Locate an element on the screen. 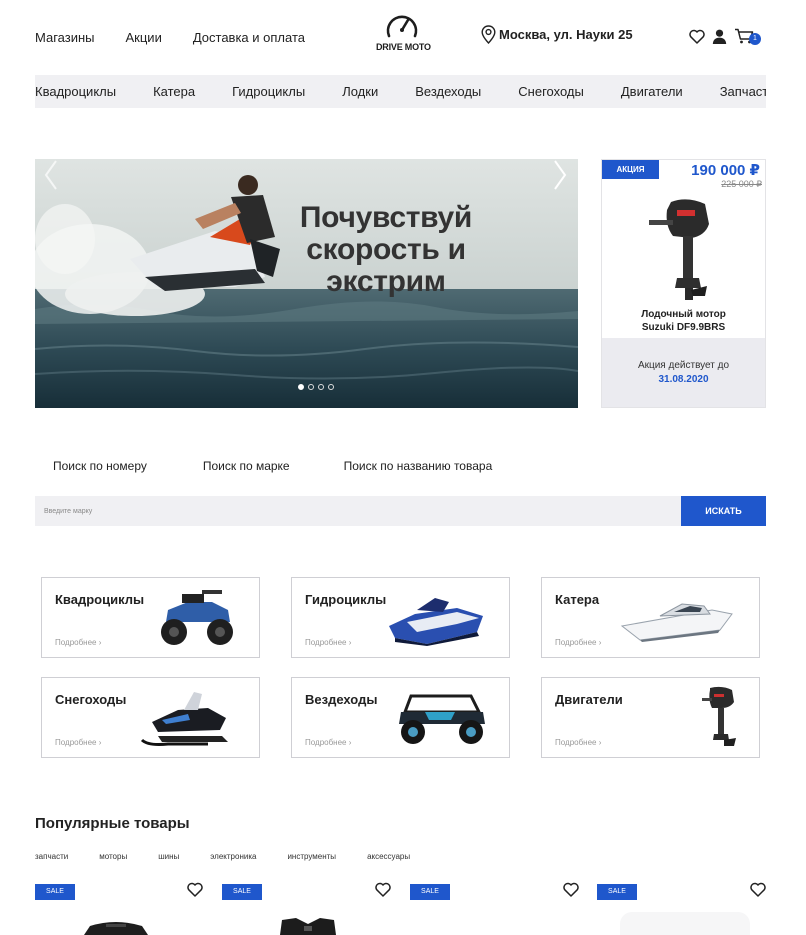  nav-promotions-link: Акции is located at coordinates (144, 37).